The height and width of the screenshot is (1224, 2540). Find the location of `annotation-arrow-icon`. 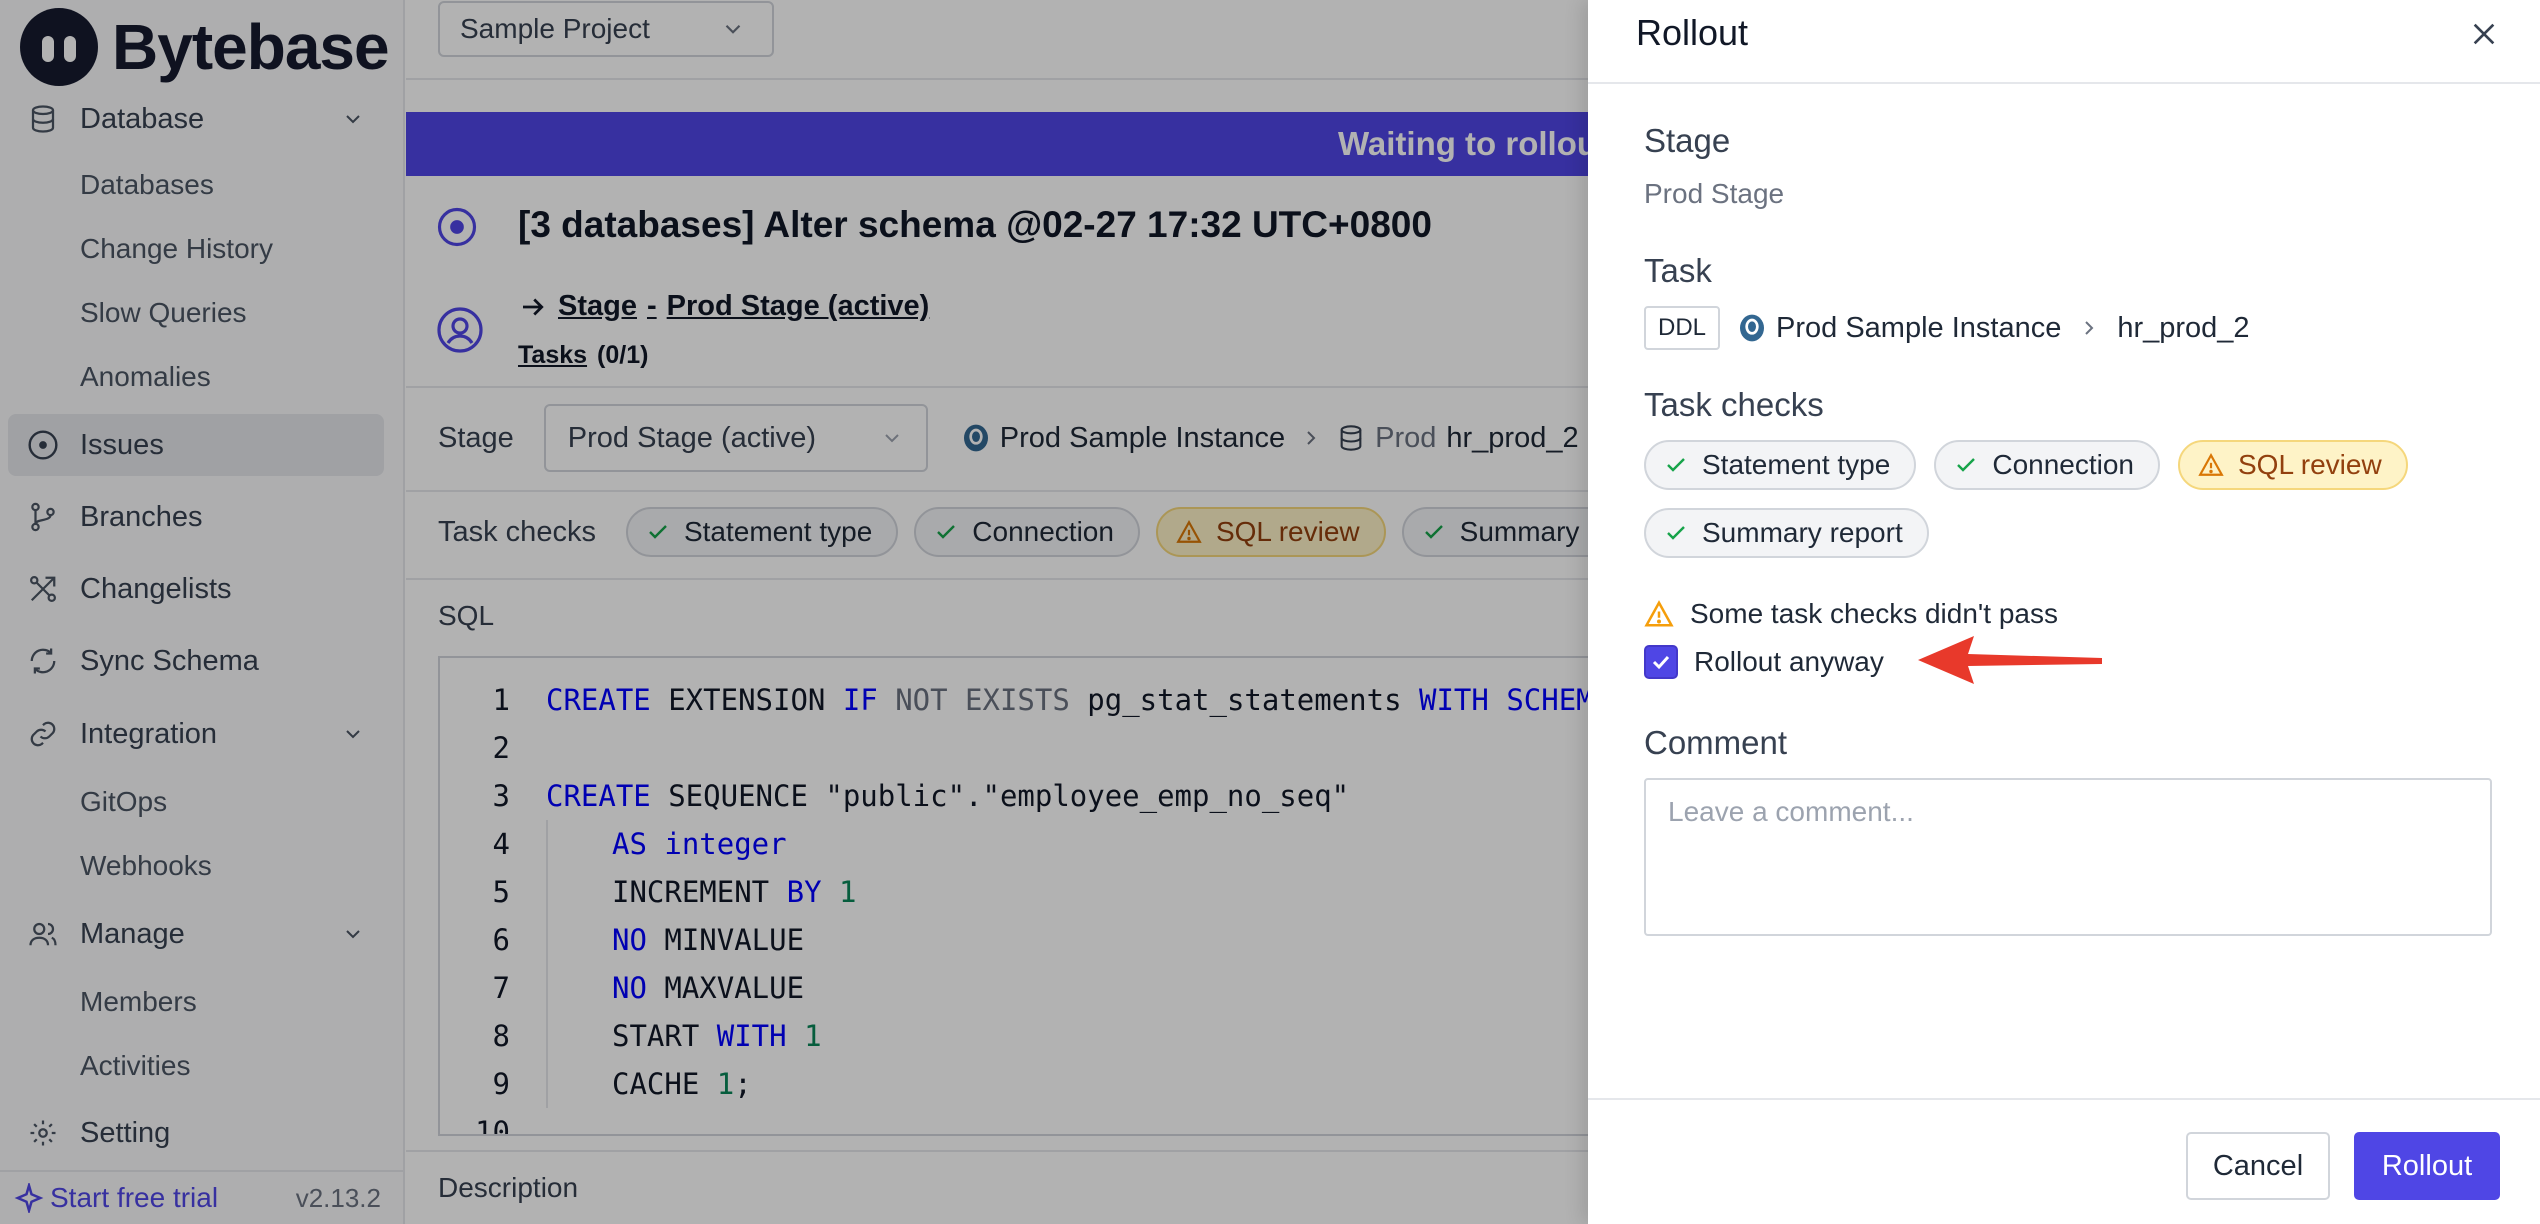

annotation-arrow-icon is located at coordinates (2010, 660).